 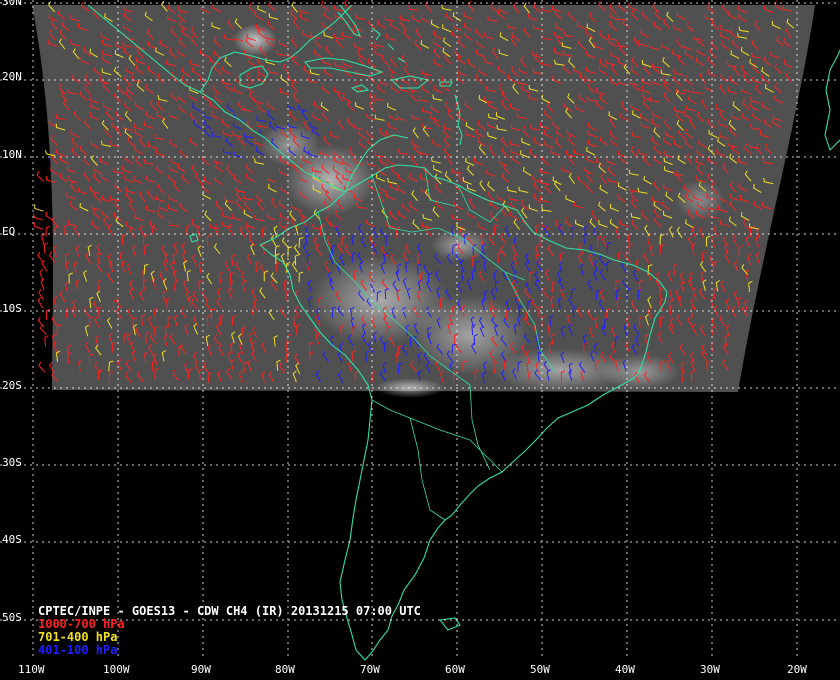 What do you see at coordinates (797, 669) in the screenshot?
I see `lon-label-20w: 20W` at bounding box center [797, 669].